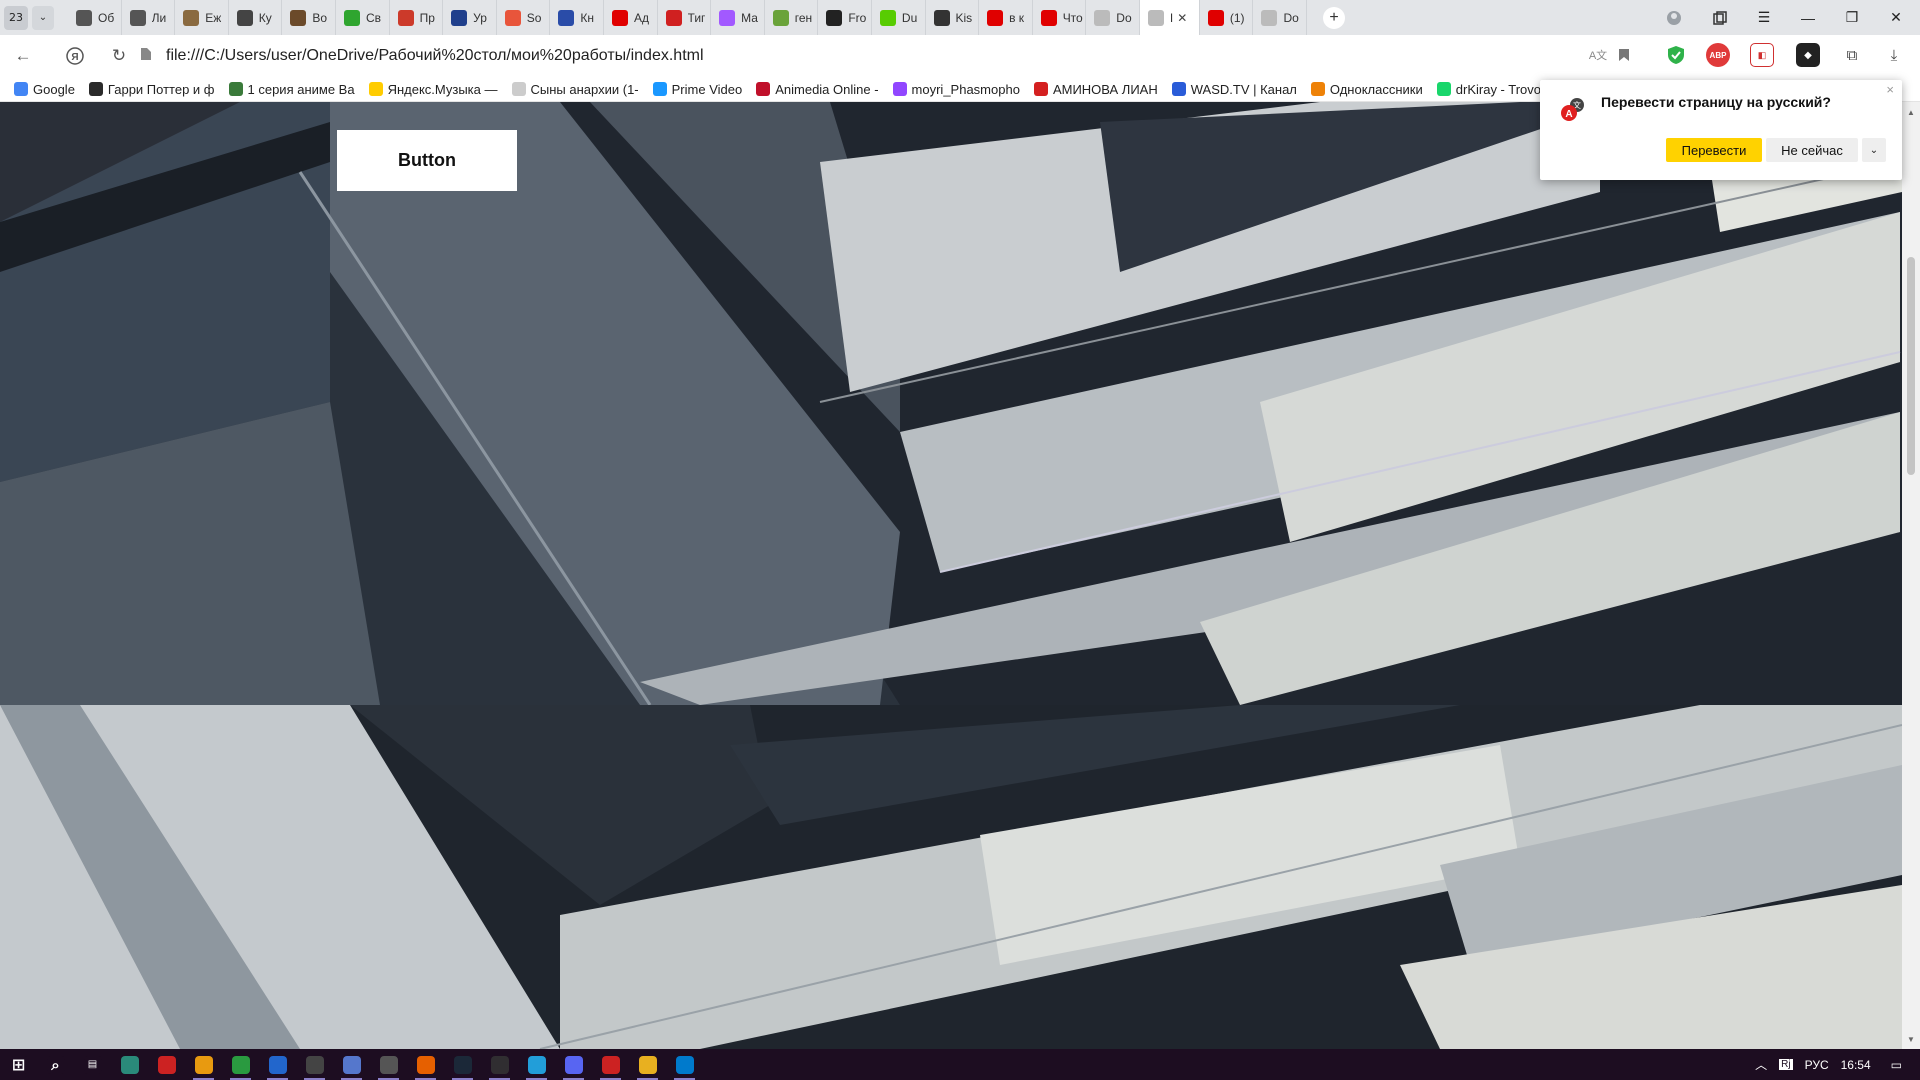 Image resolution: width=1920 pixels, height=1080 pixels. What do you see at coordinates (55, 1064) in the screenshot?
I see `search-icon: ⌕` at bounding box center [55, 1064].